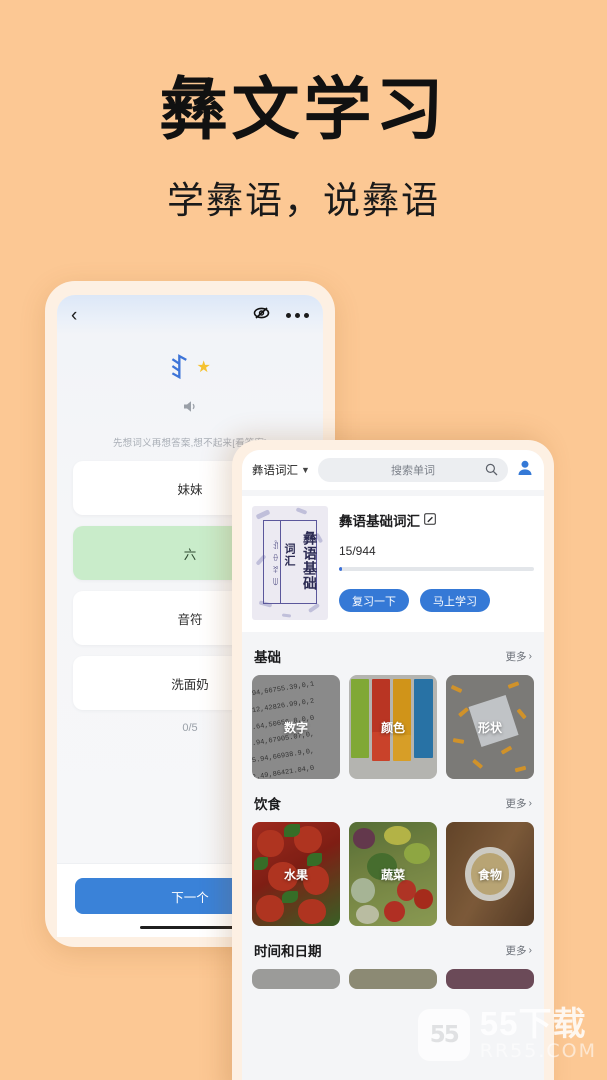 This screenshot has width=607, height=1080. I want to click on edit-icon, so click(430, 520).